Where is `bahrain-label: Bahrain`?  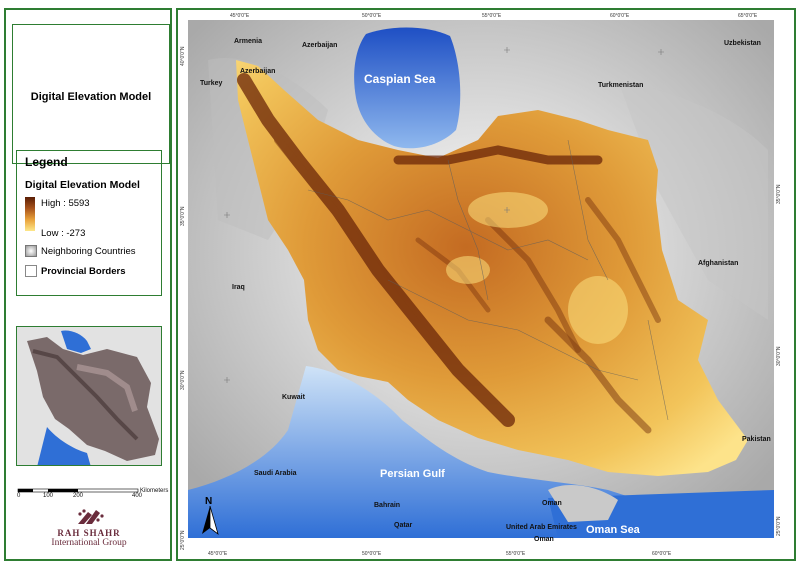 bahrain-label: Bahrain is located at coordinates (387, 505).